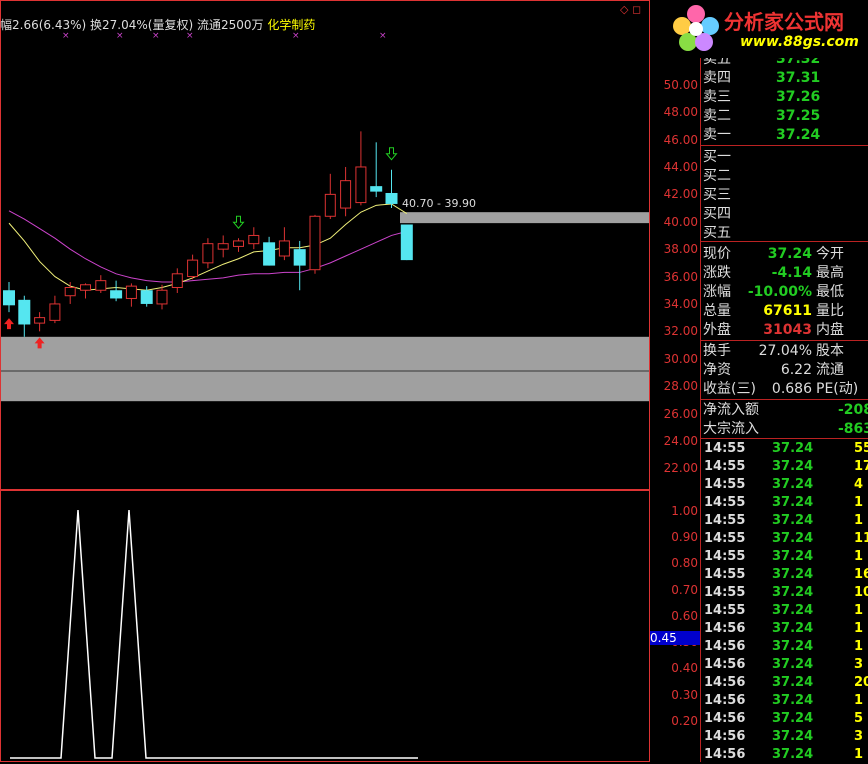 The height and width of the screenshot is (764, 868). I want to click on trade-volume: 11, so click(861, 538).